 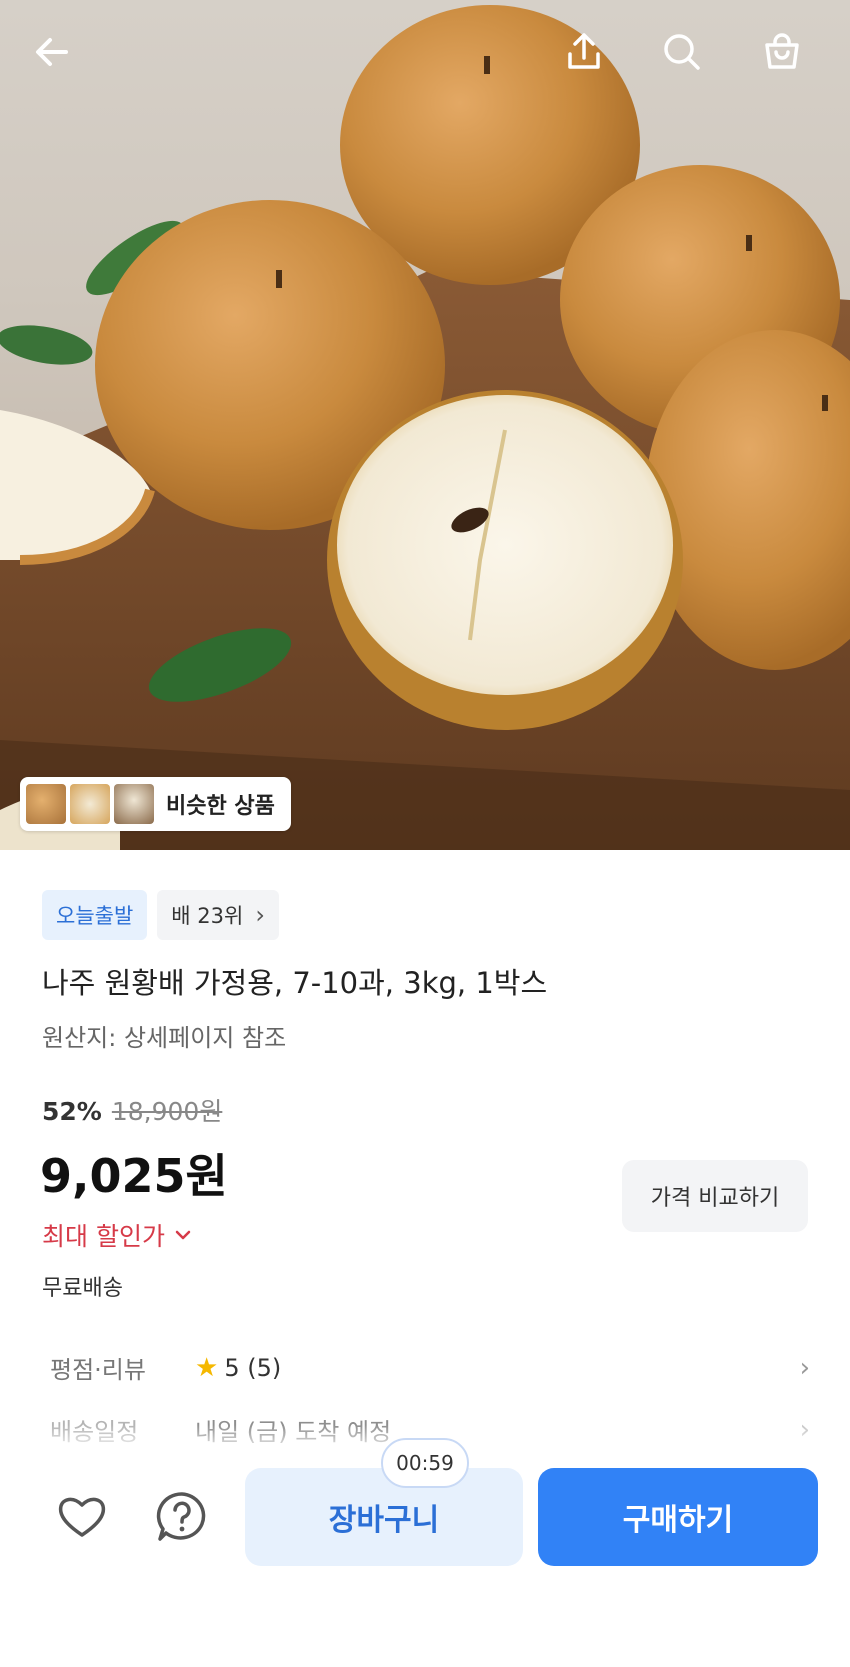 I want to click on category-rank-badge: 배 23위 ›, so click(x=218, y=915).